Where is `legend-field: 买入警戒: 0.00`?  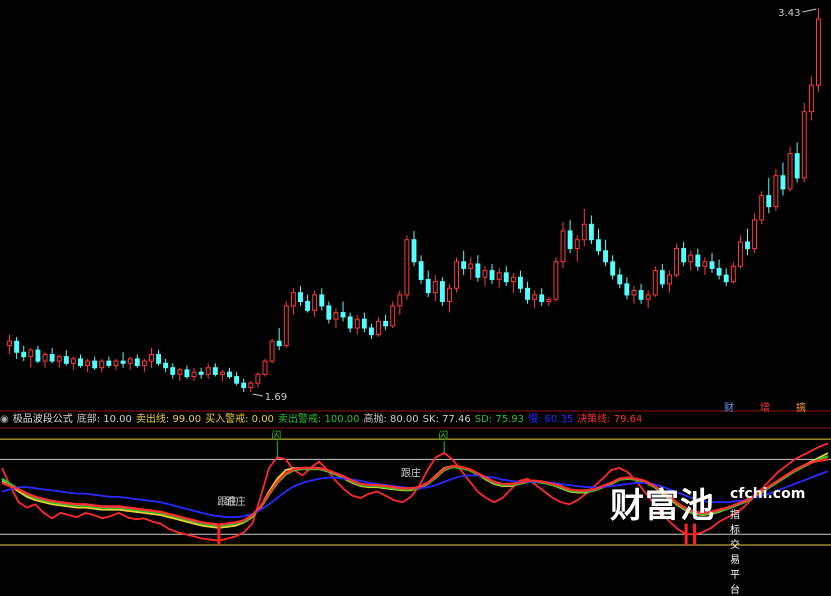 legend-field: 买入警戒: 0.00 is located at coordinates (239, 419).